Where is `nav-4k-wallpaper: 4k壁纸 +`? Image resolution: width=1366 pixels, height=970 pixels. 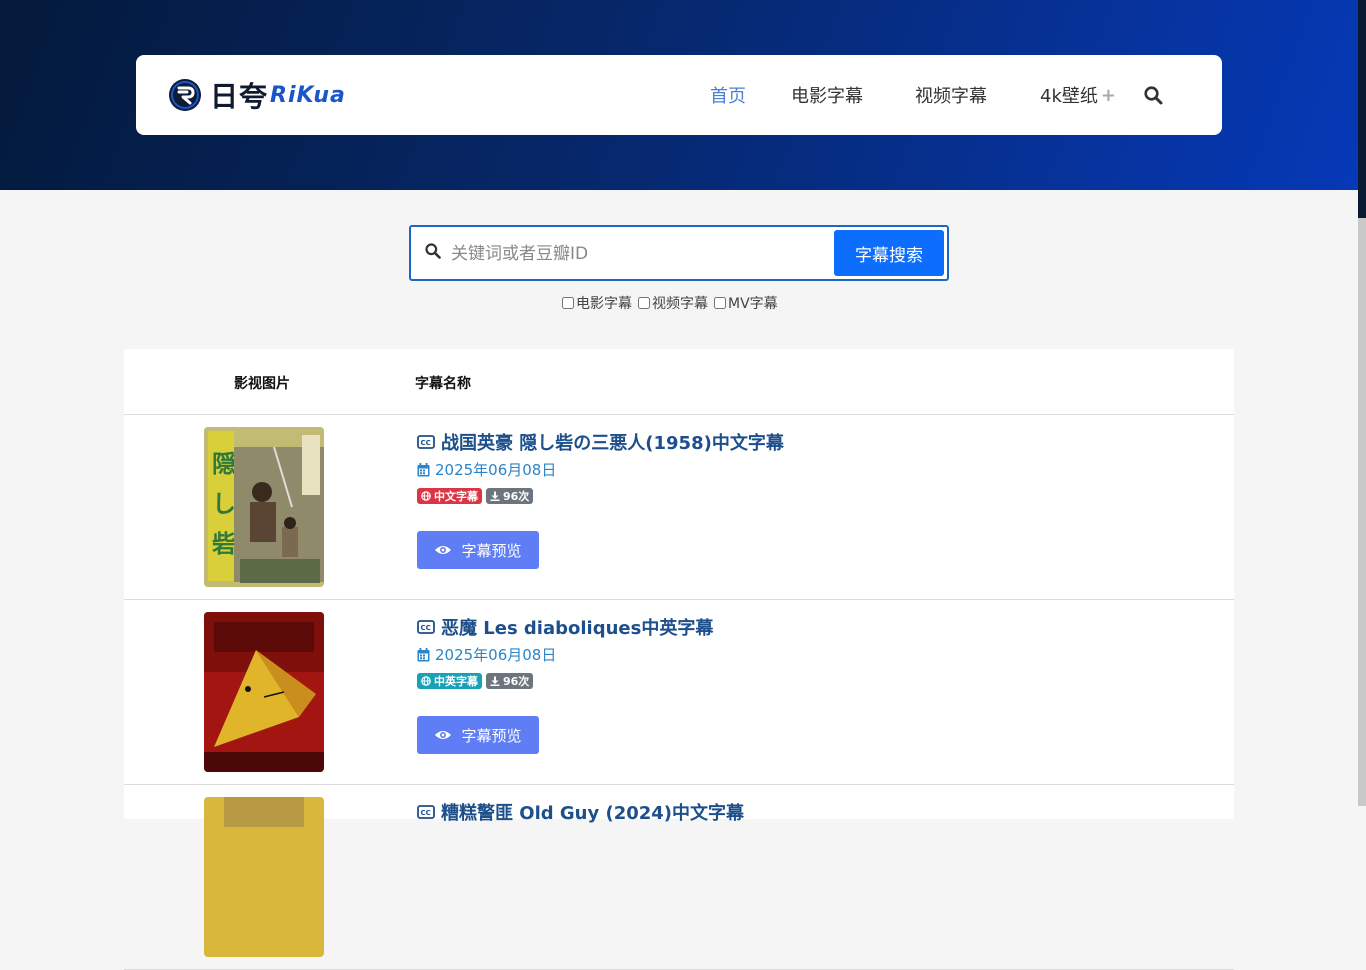
nav-4k-wallpaper: 4k壁纸 + is located at coordinates (1078, 95).